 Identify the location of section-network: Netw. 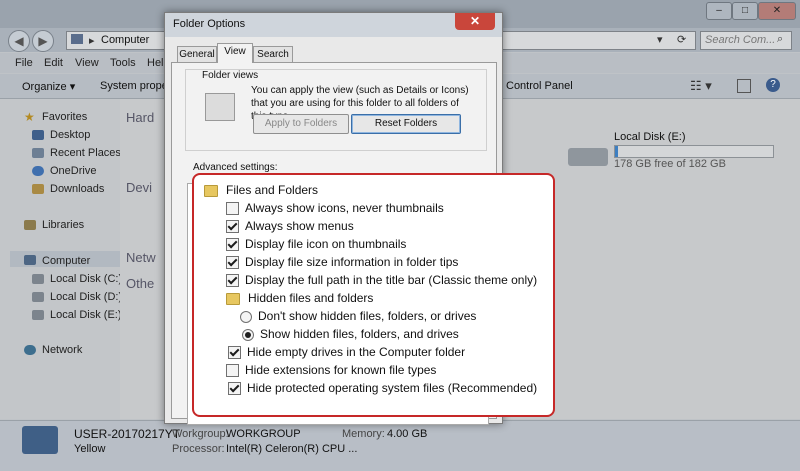
(141, 257).